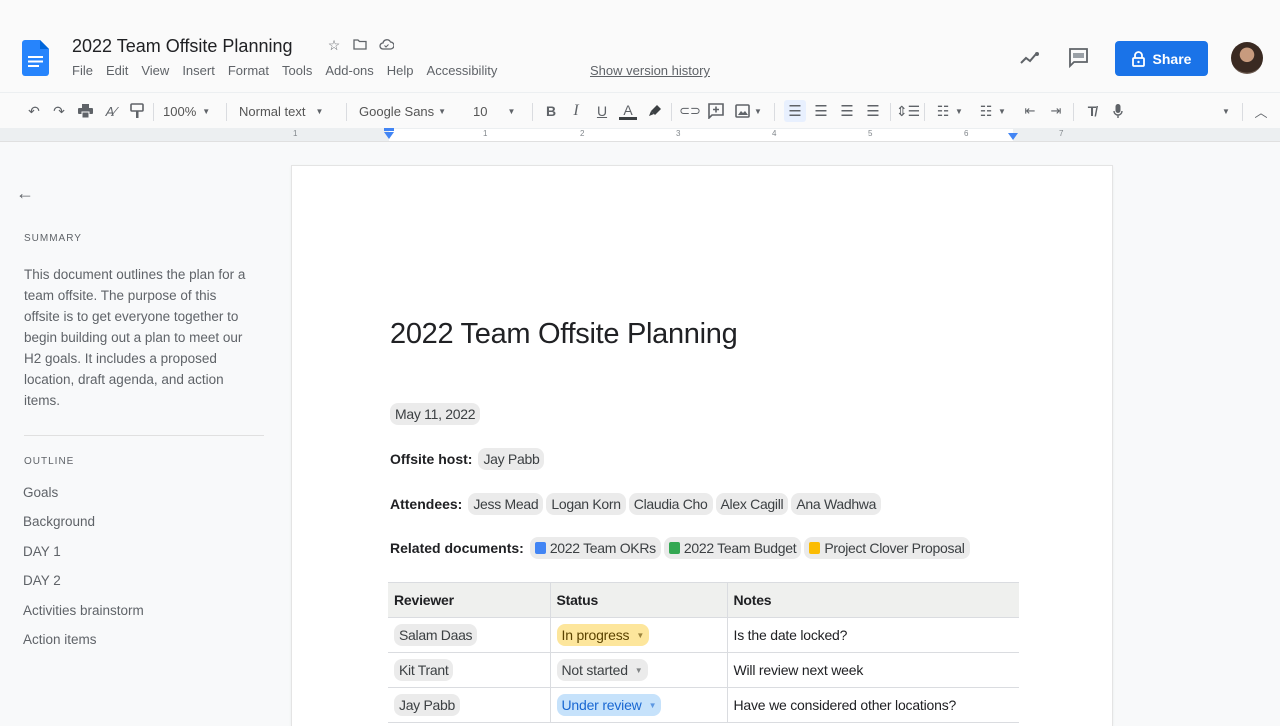  What do you see at coordinates (83, 644) in the screenshot?
I see `outline-item-action-items: Action items` at bounding box center [83, 644].